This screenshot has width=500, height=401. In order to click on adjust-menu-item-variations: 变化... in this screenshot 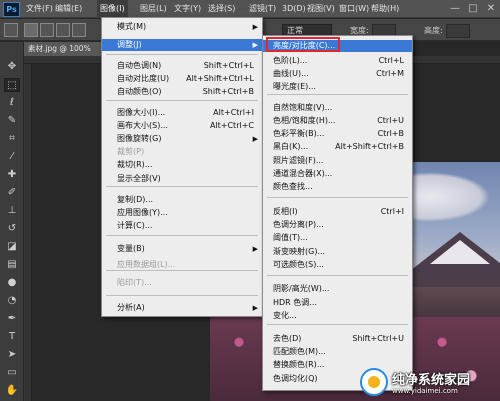, I will do `click(337, 316)`.